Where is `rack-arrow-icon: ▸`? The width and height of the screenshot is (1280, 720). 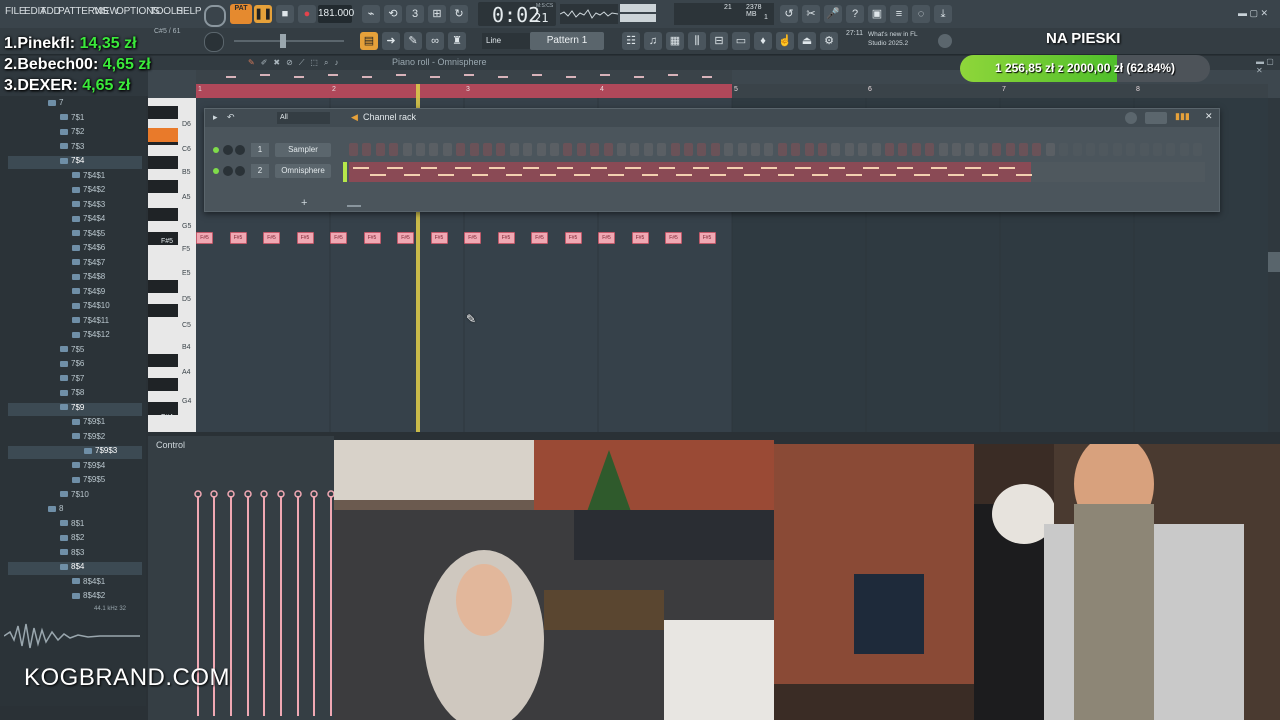 rack-arrow-icon: ▸ is located at coordinates (215, 117).